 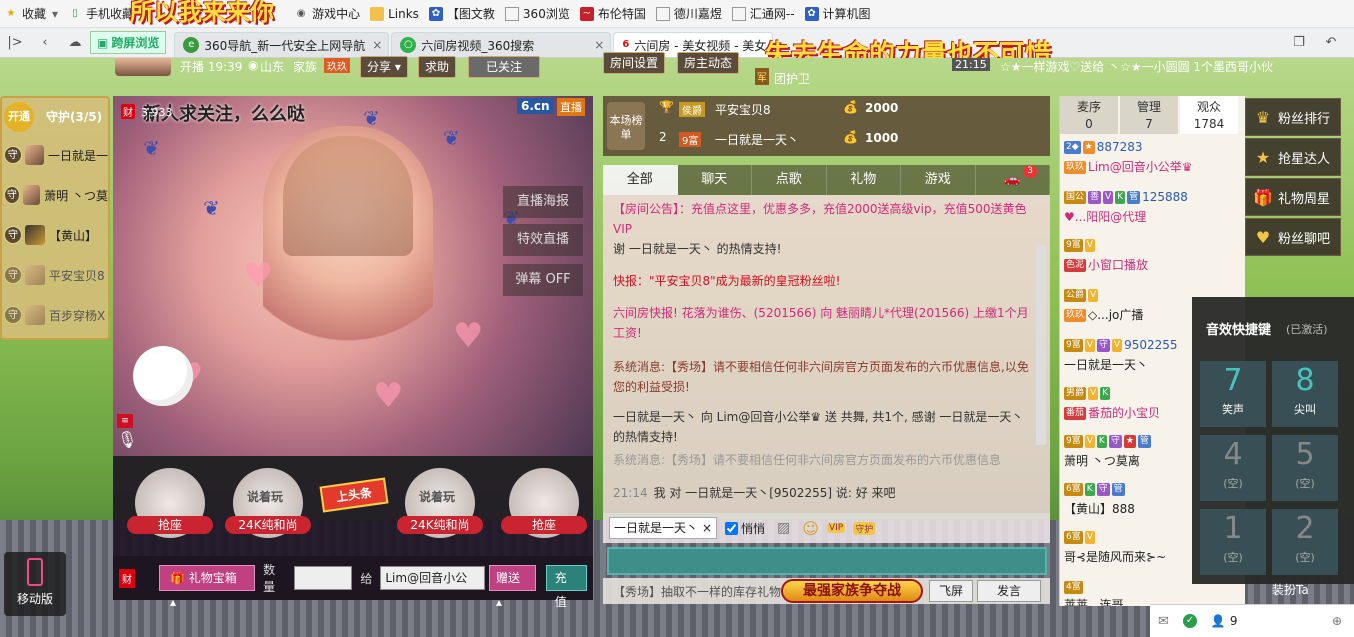 I want to click on send-gift-button: 赠送 ▴, so click(x=512, y=587).